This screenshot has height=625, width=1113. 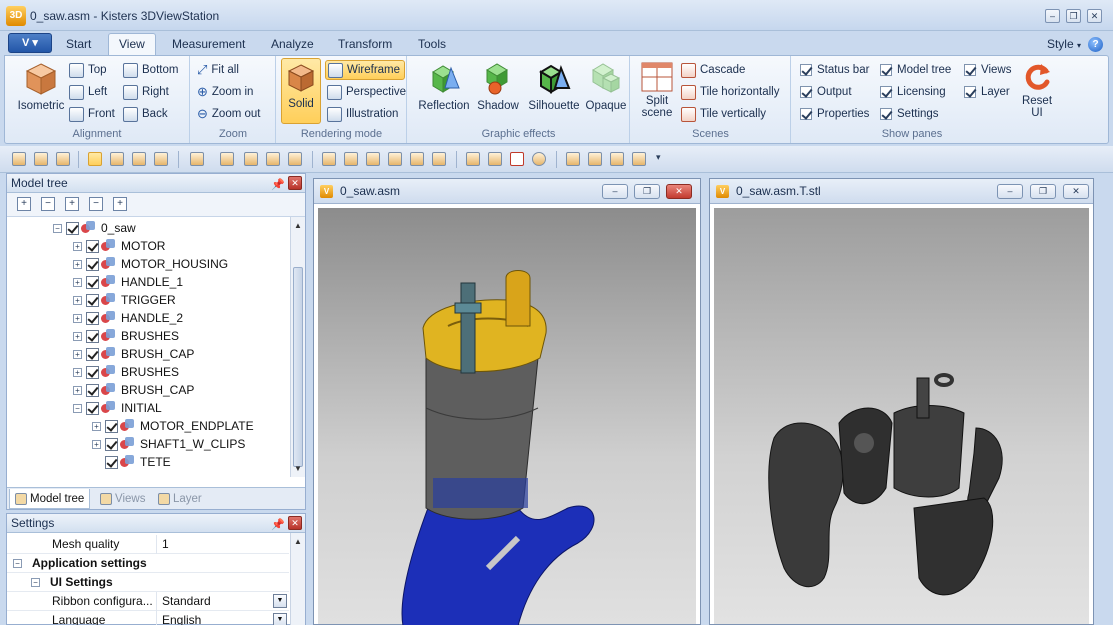 What do you see at coordinates (148, 563) in the screenshot?
I see `setting-category: − Application settings` at bounding box center [148, 563].